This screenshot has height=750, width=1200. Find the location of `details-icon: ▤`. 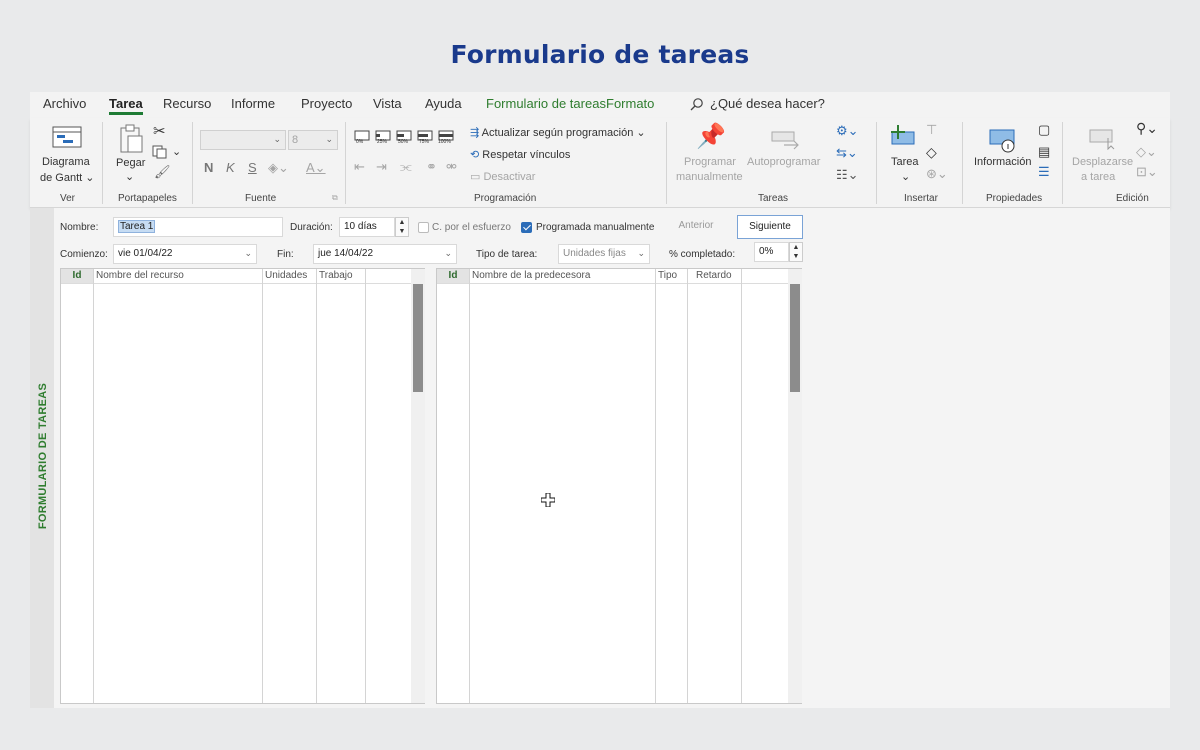

details-icon: ▤ is located at coordinates (1044, 152).